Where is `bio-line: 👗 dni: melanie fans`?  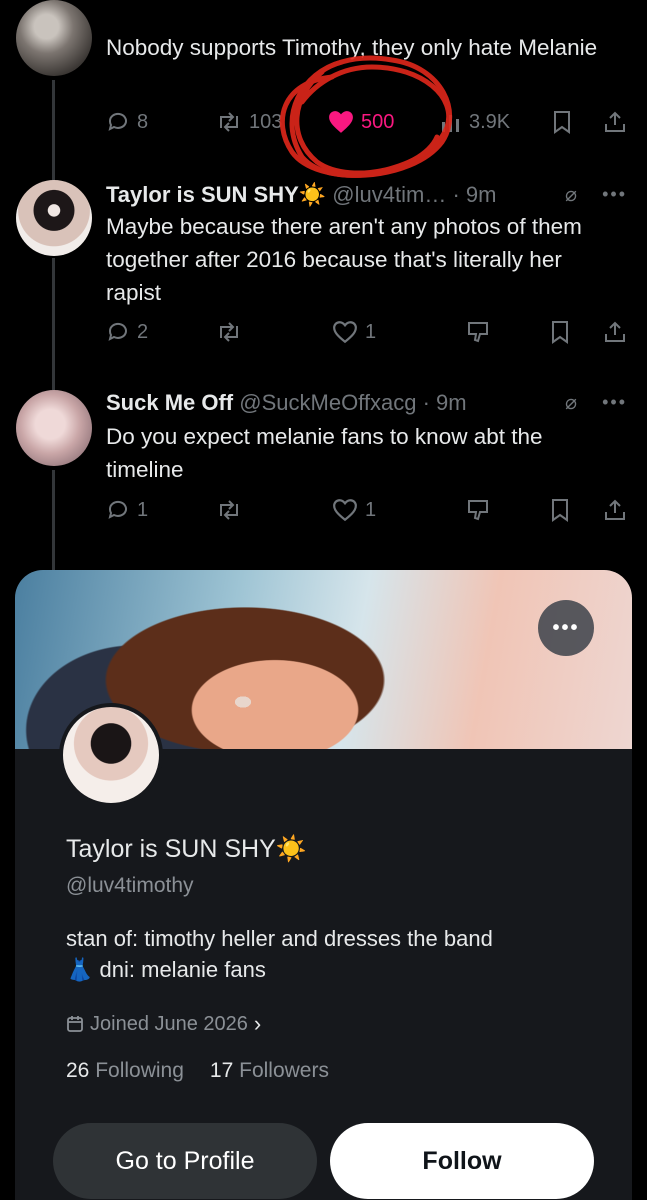 bio-line: 👗 dni: melanie fans is located at coordinates (331, 969).